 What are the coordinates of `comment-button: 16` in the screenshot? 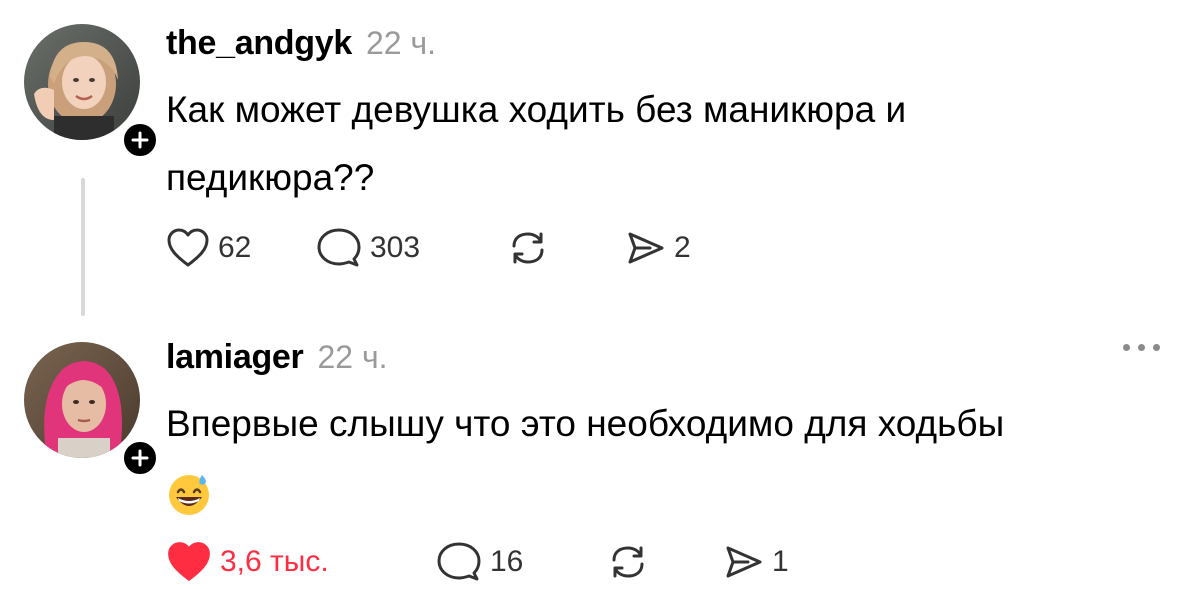 It's located at (521, 562).